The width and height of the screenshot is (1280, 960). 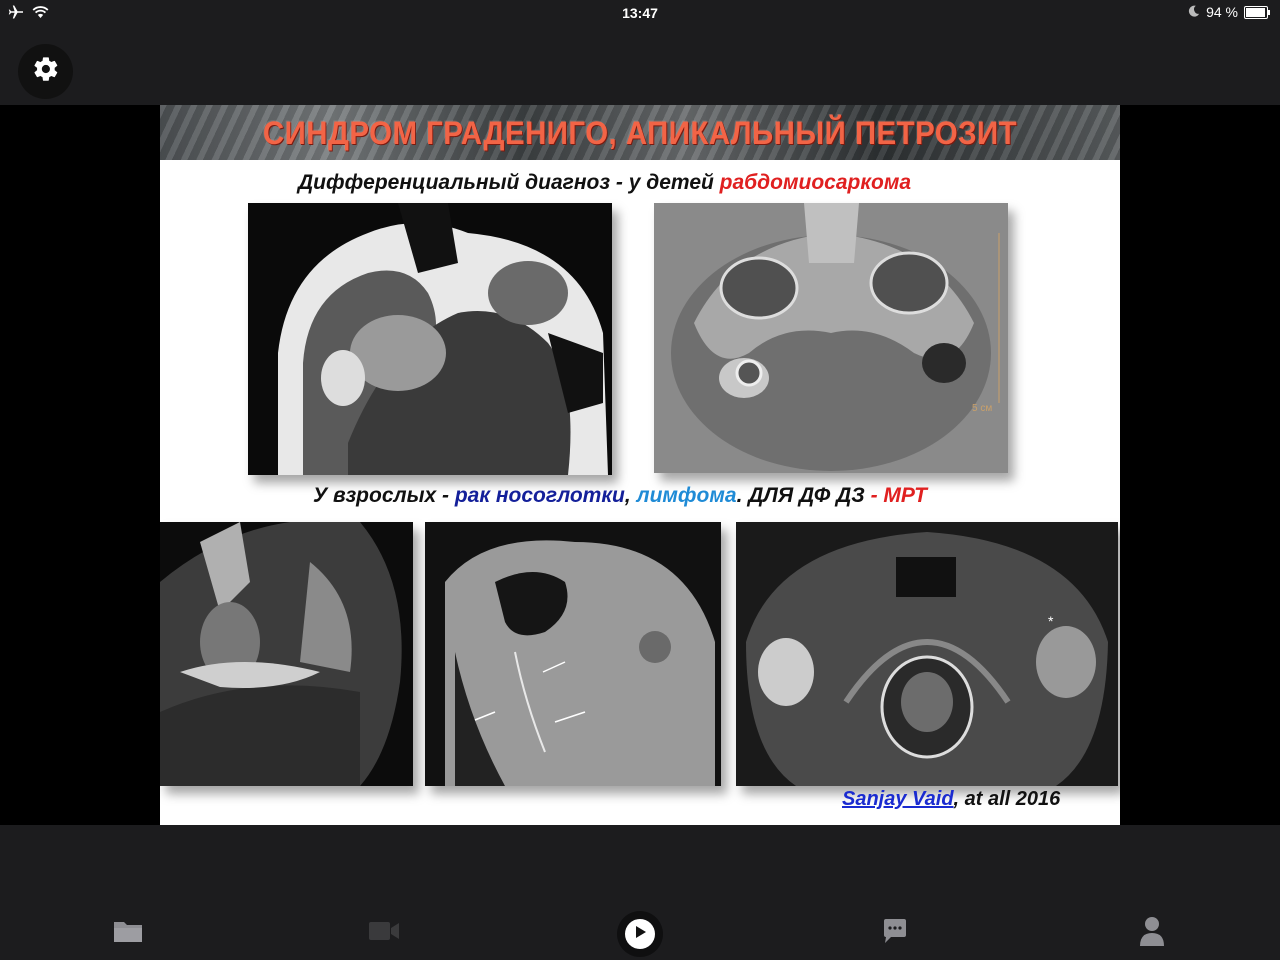 What do you see at coordinates (982, 408) in the screenshot?
I see `scale-label: 5 см` at bounding box center [982, 408].